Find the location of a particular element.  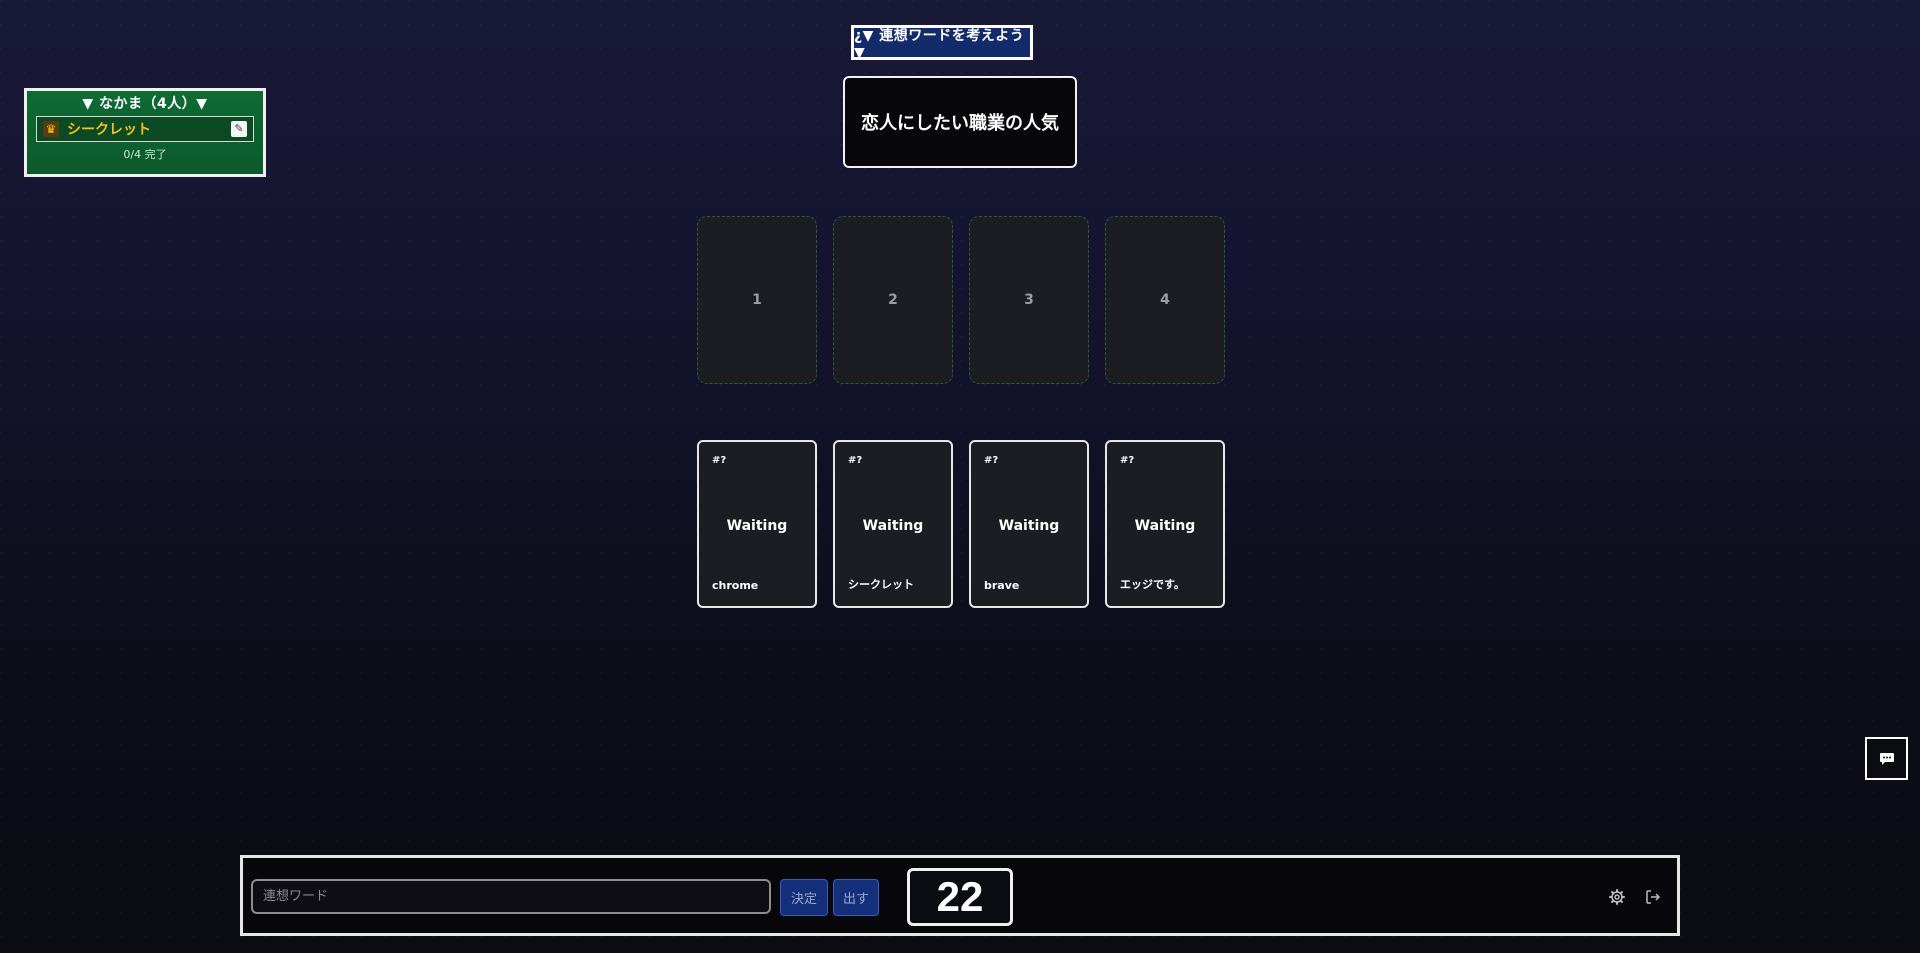

card-label: シークレット is located at coordinates (881, 584).